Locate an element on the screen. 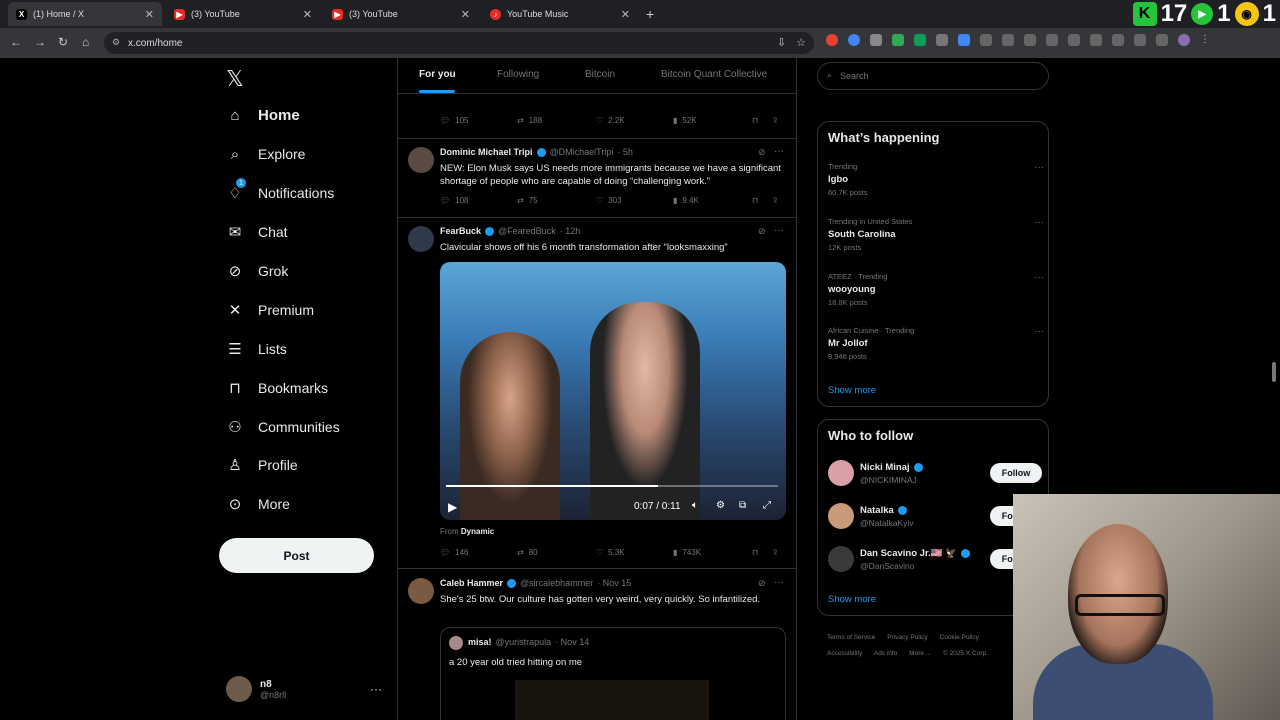  browser-tab-youtube-2: ▶ (3) YouTube ✕ is located at coordinates (401, 14).